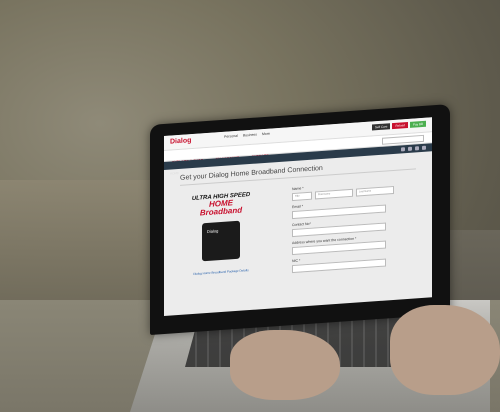 The width and height of the screenshot is (500, 412). What do you see at coordinates (417, 148) in the screenshot?
I see `youtube-icon` at bounding box center [417, 148].